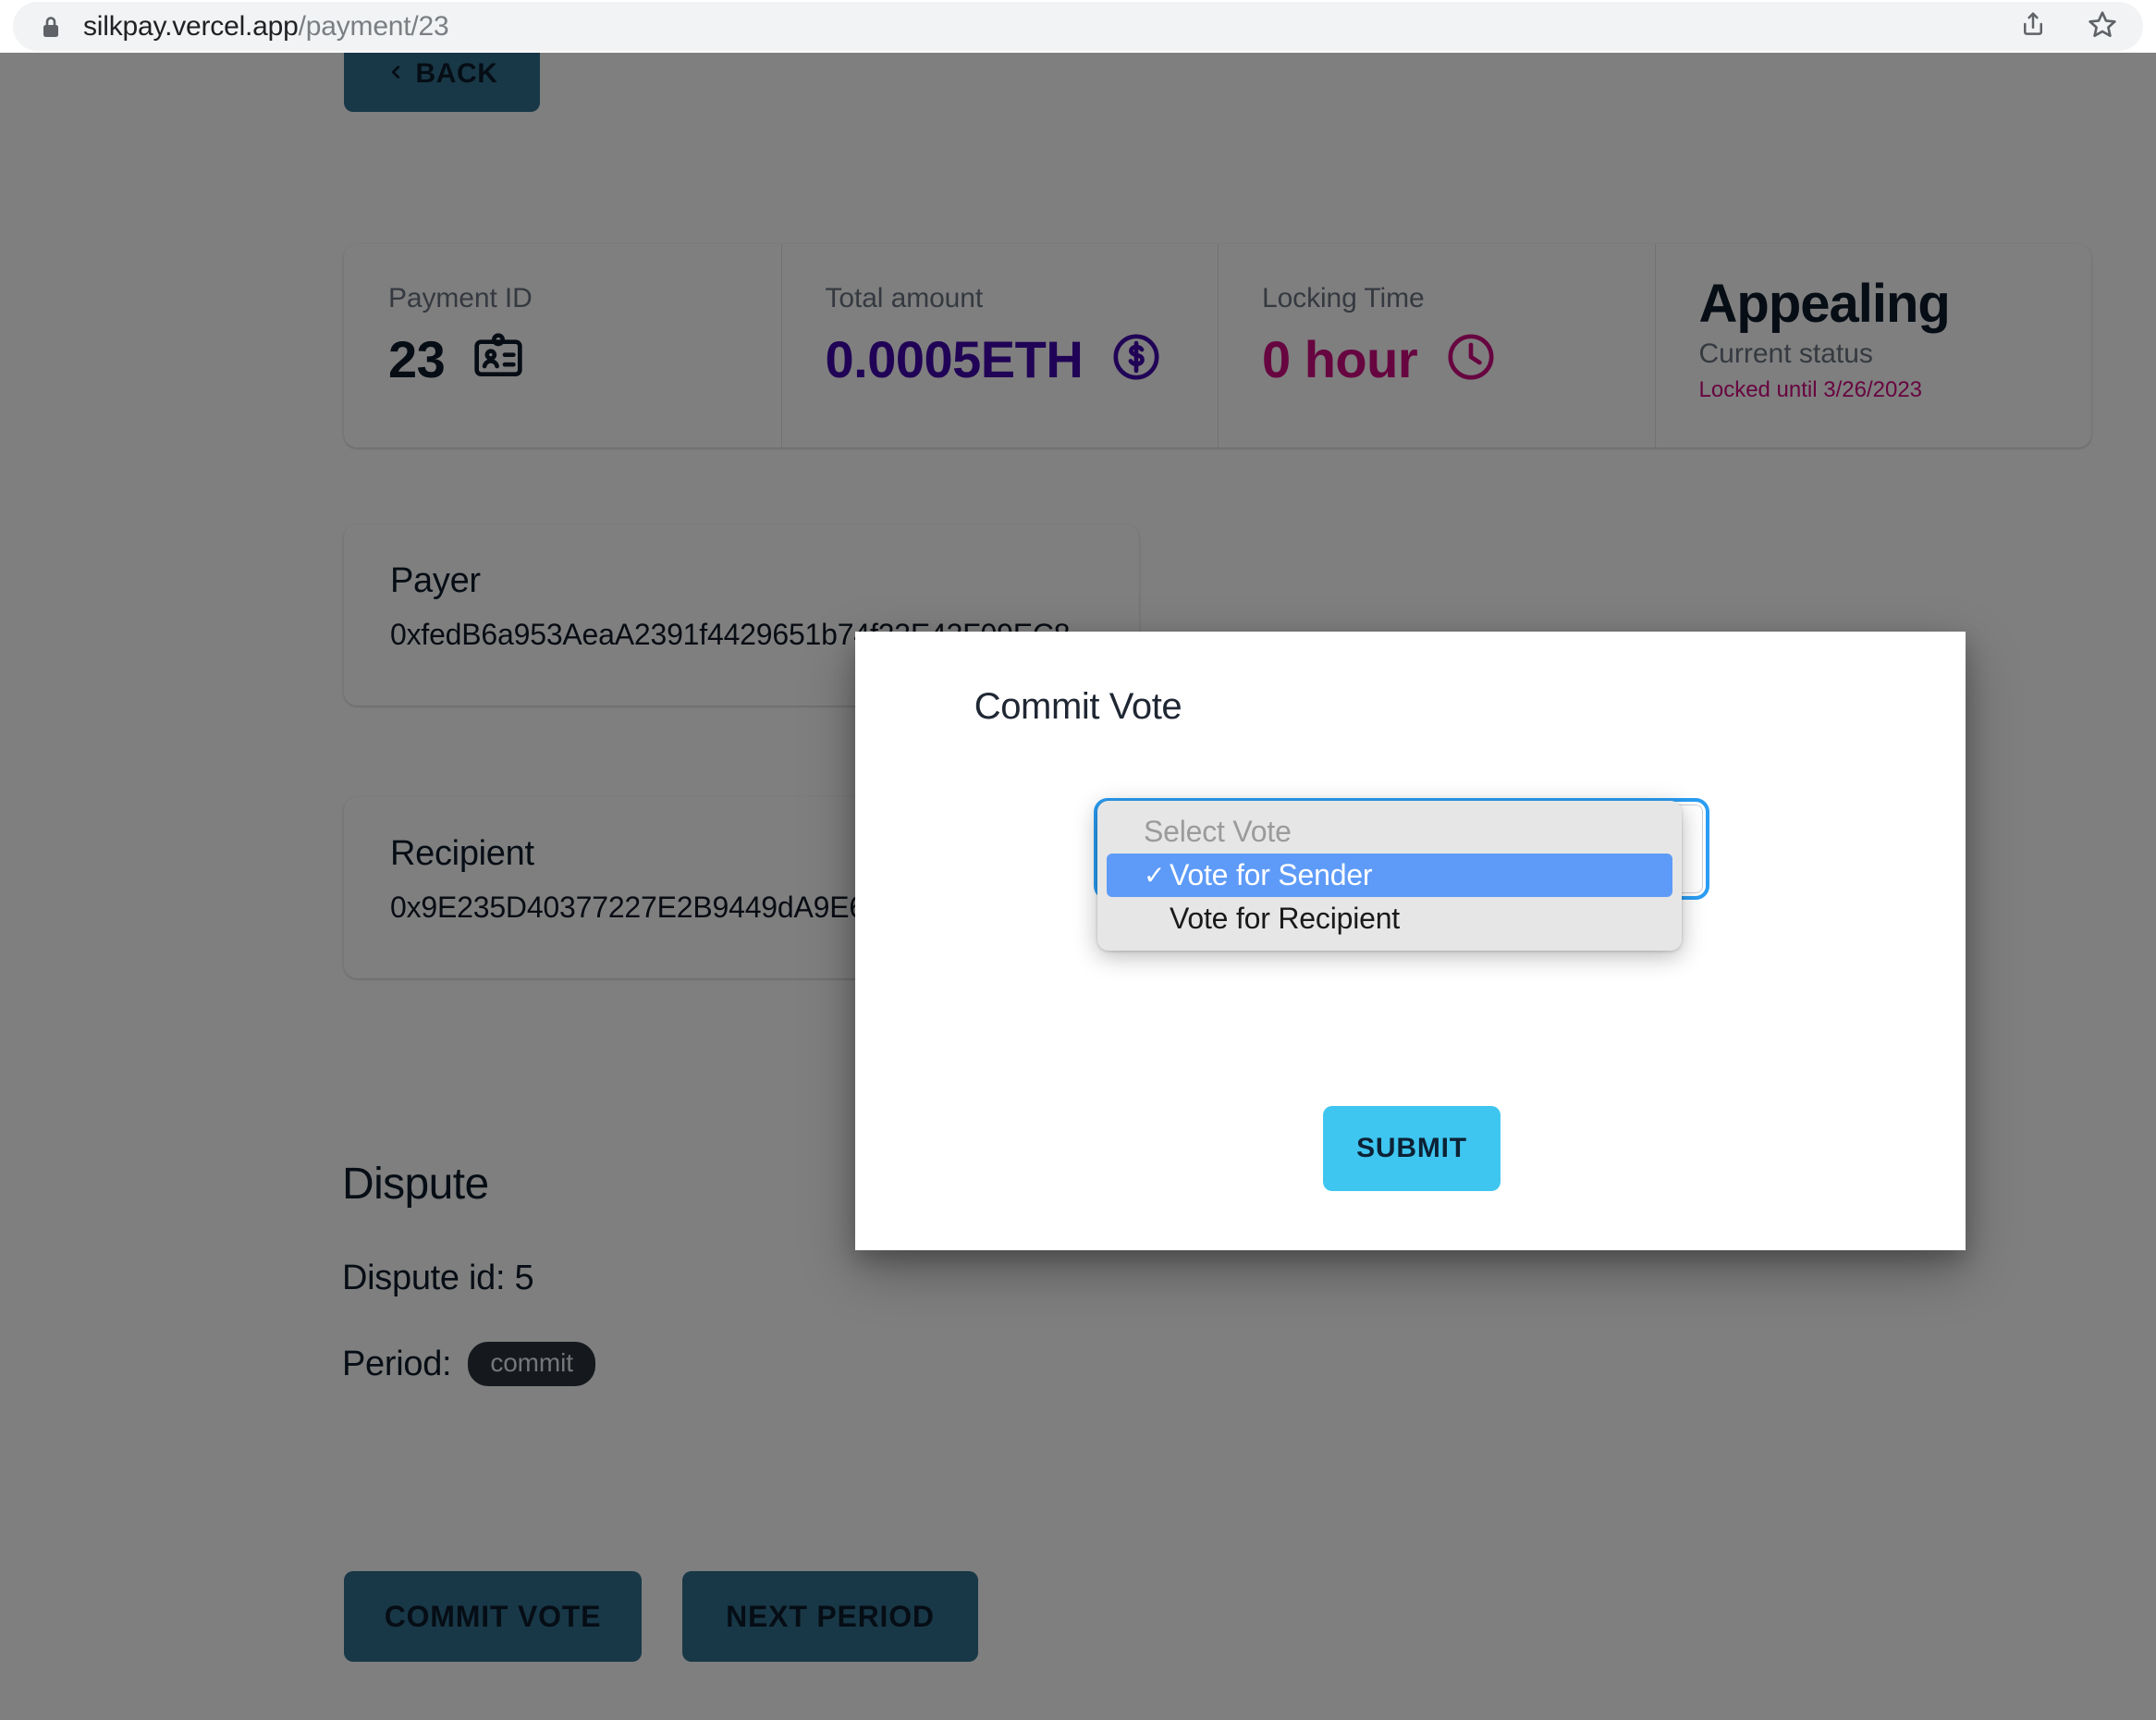  What do you see at coordinates (191, 26) in the screenshot?
I see `url-domain: silkpay.vercel.app` at bounding box center [191, 26].